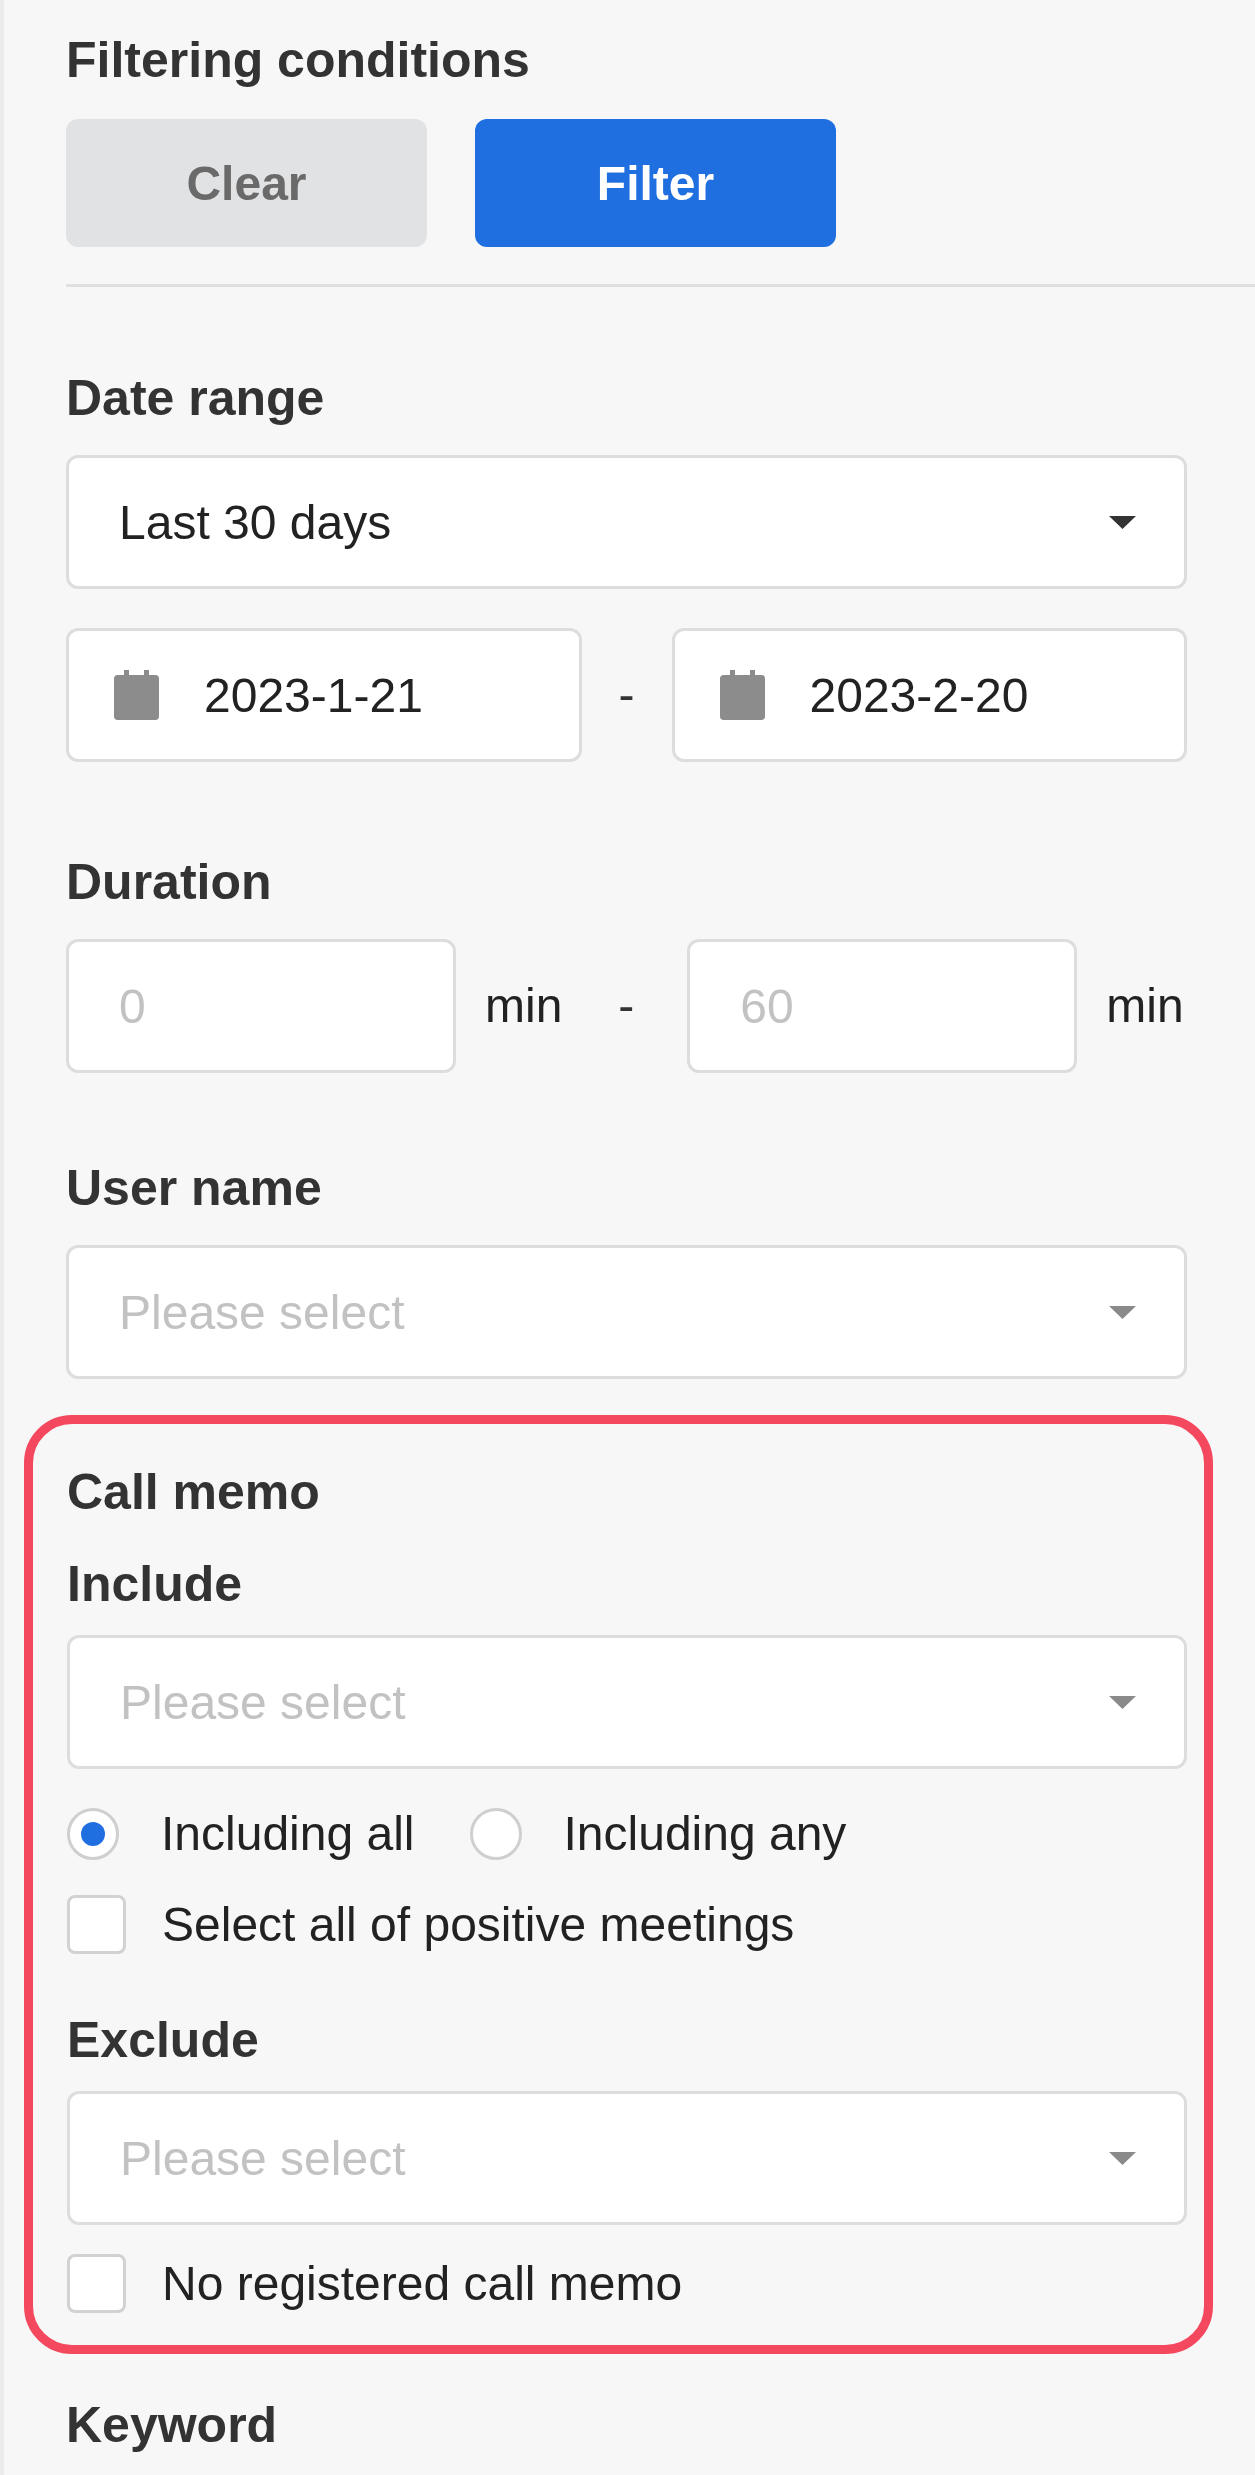  Describe the element at coordinates (882, 1006) in the screenshot. I see `number-field: 60` at that location.